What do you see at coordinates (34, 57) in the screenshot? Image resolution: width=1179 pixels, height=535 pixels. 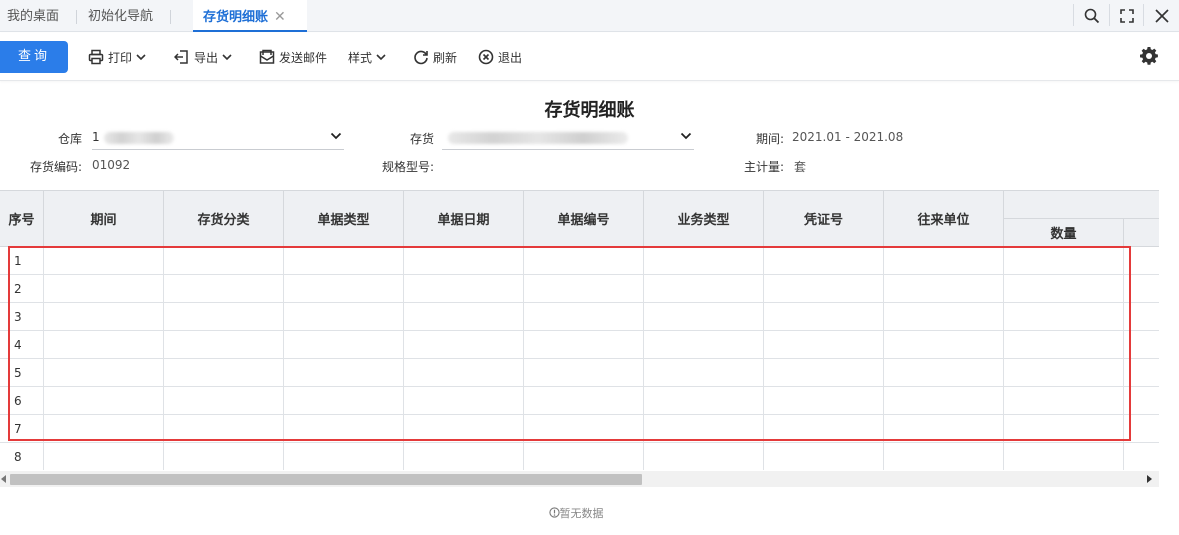 I see `query-button: 查询` at bounding box center [34, 57].